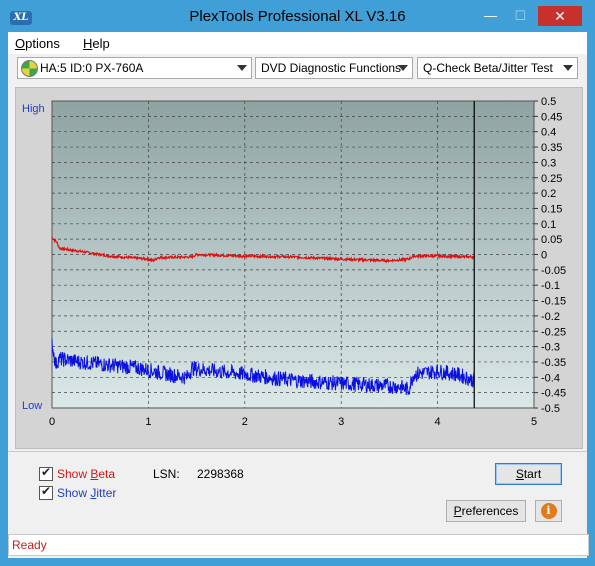 The width and height of the screenshot is (595, 566). I want to click on y-tick-label: 0.3, so click(548, 163).